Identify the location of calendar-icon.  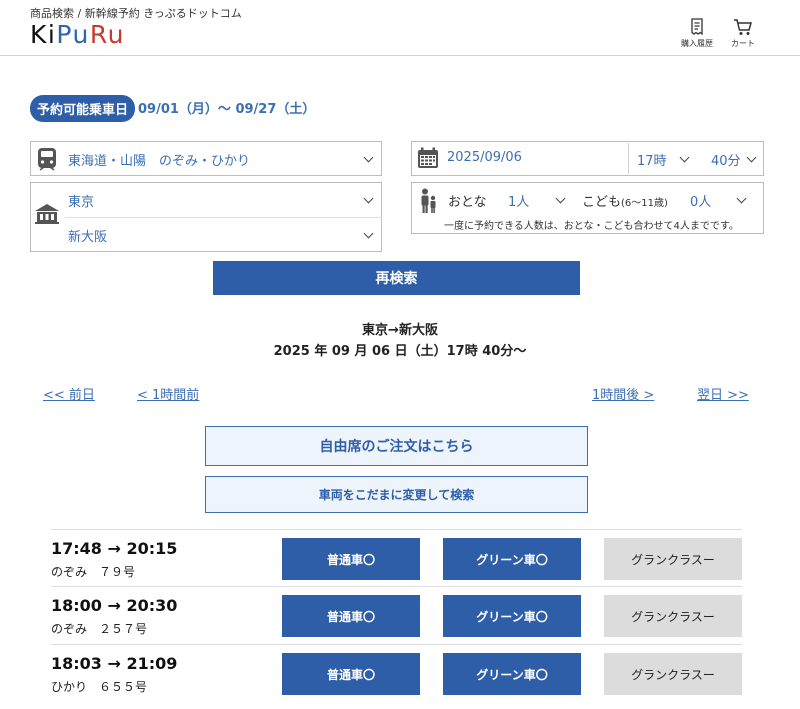
(428, 157).